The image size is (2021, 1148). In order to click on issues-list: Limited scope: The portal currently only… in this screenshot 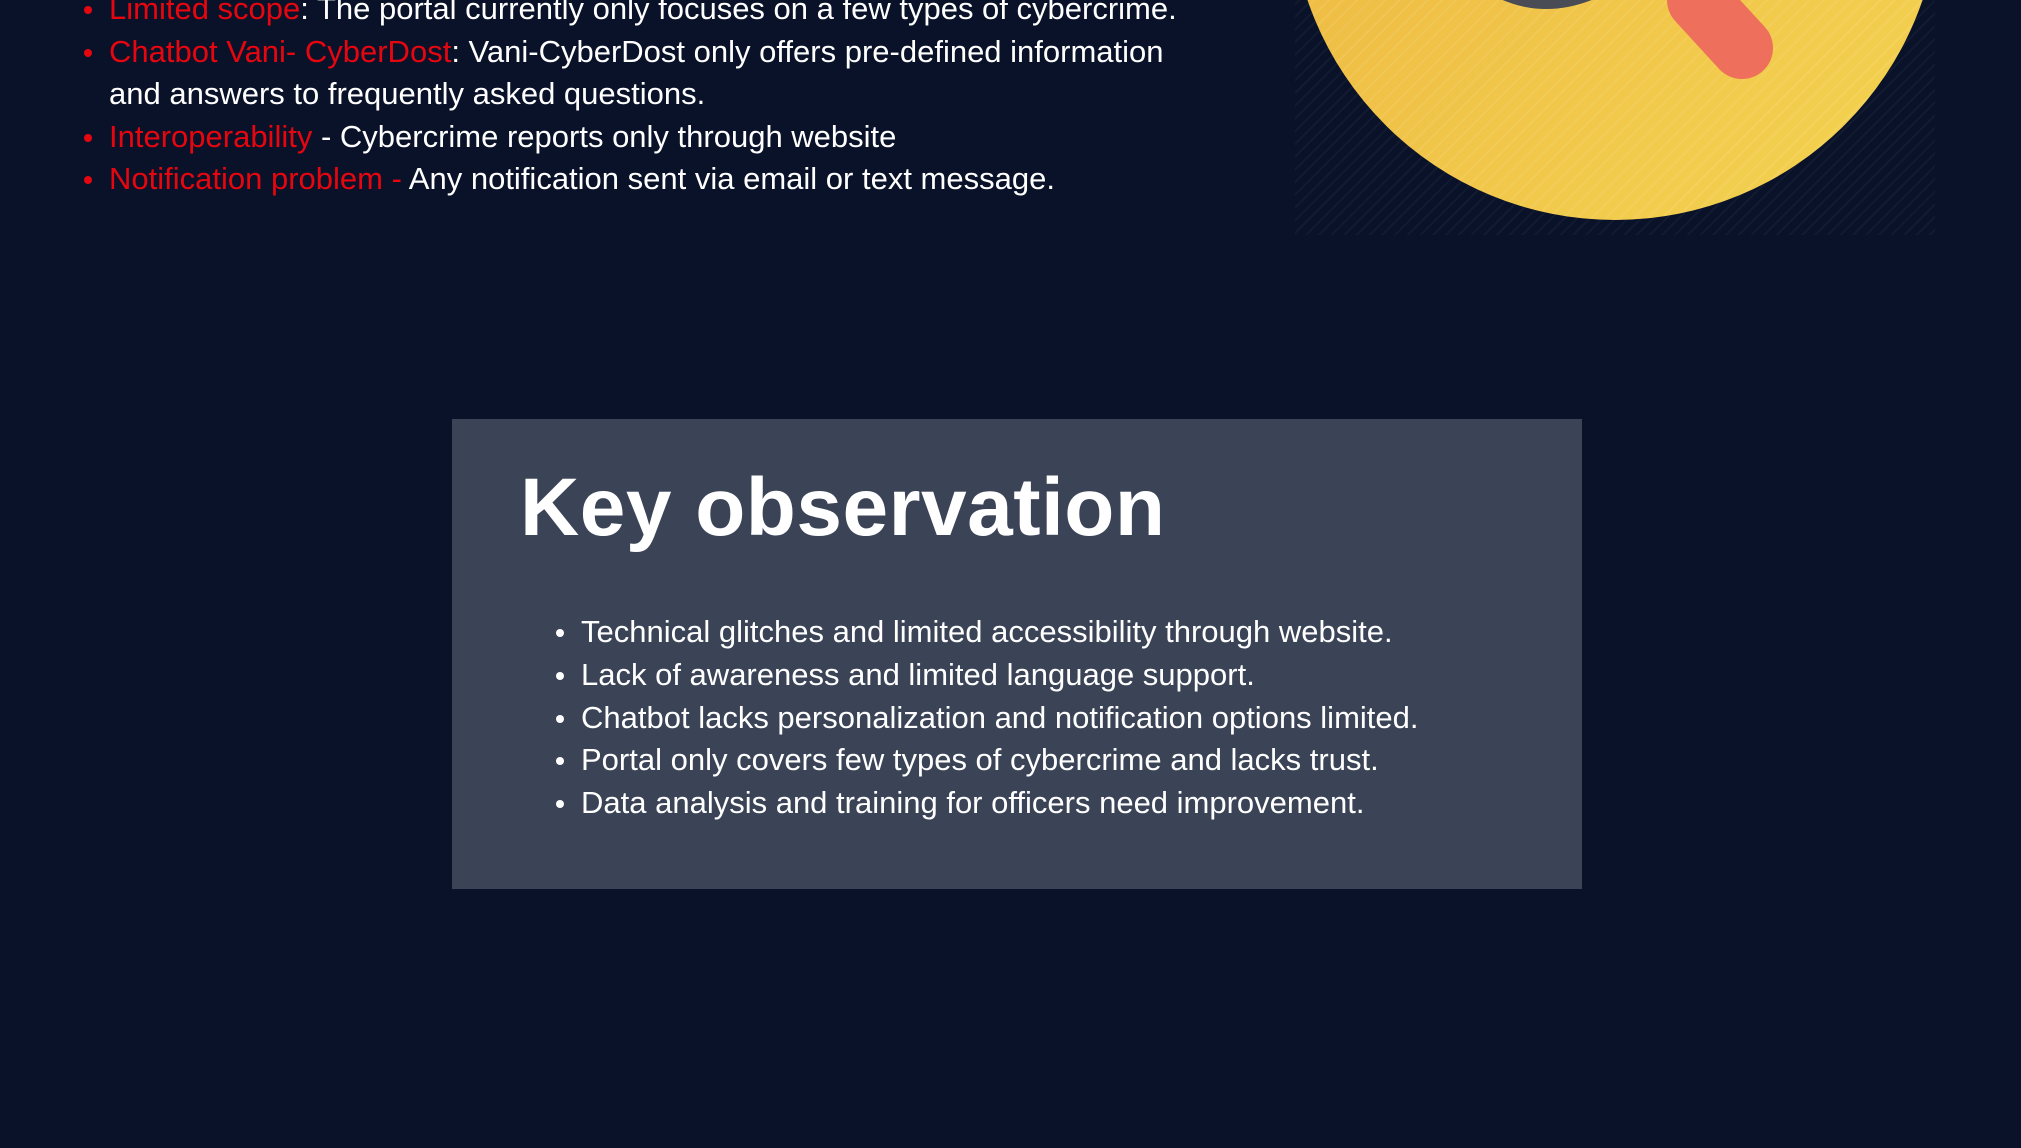, I will do `click(644, 100)`.